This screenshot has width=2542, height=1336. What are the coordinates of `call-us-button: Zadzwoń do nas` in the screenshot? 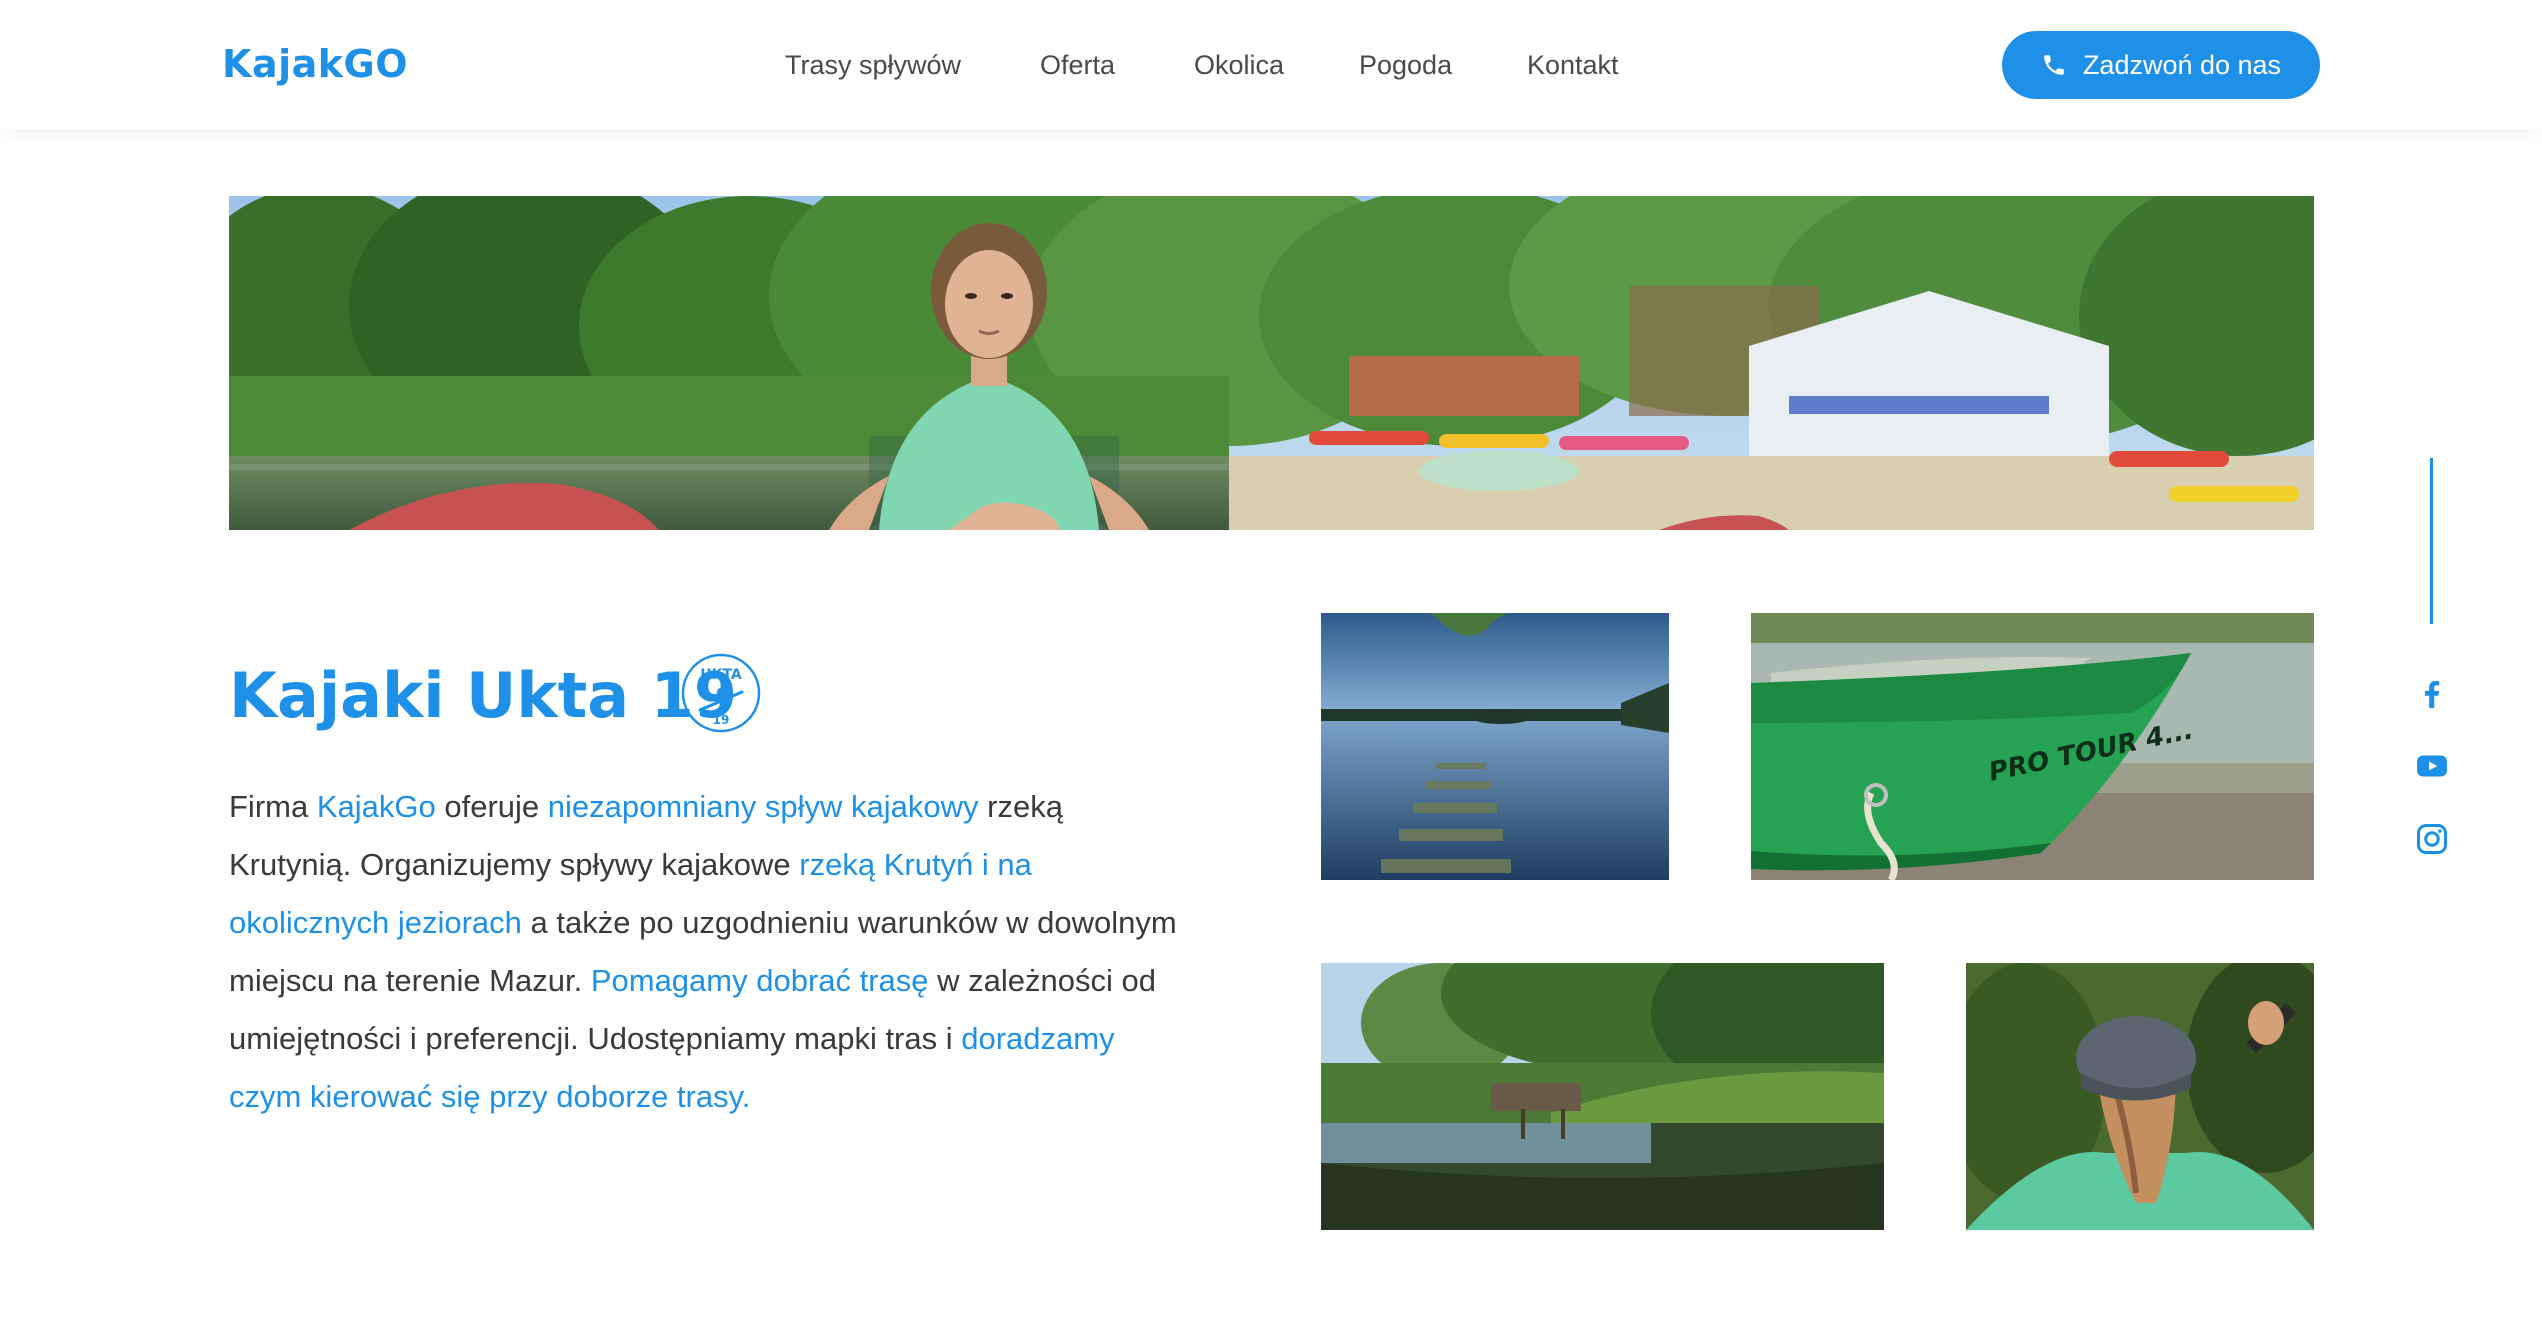 It's located at (2161, 65).